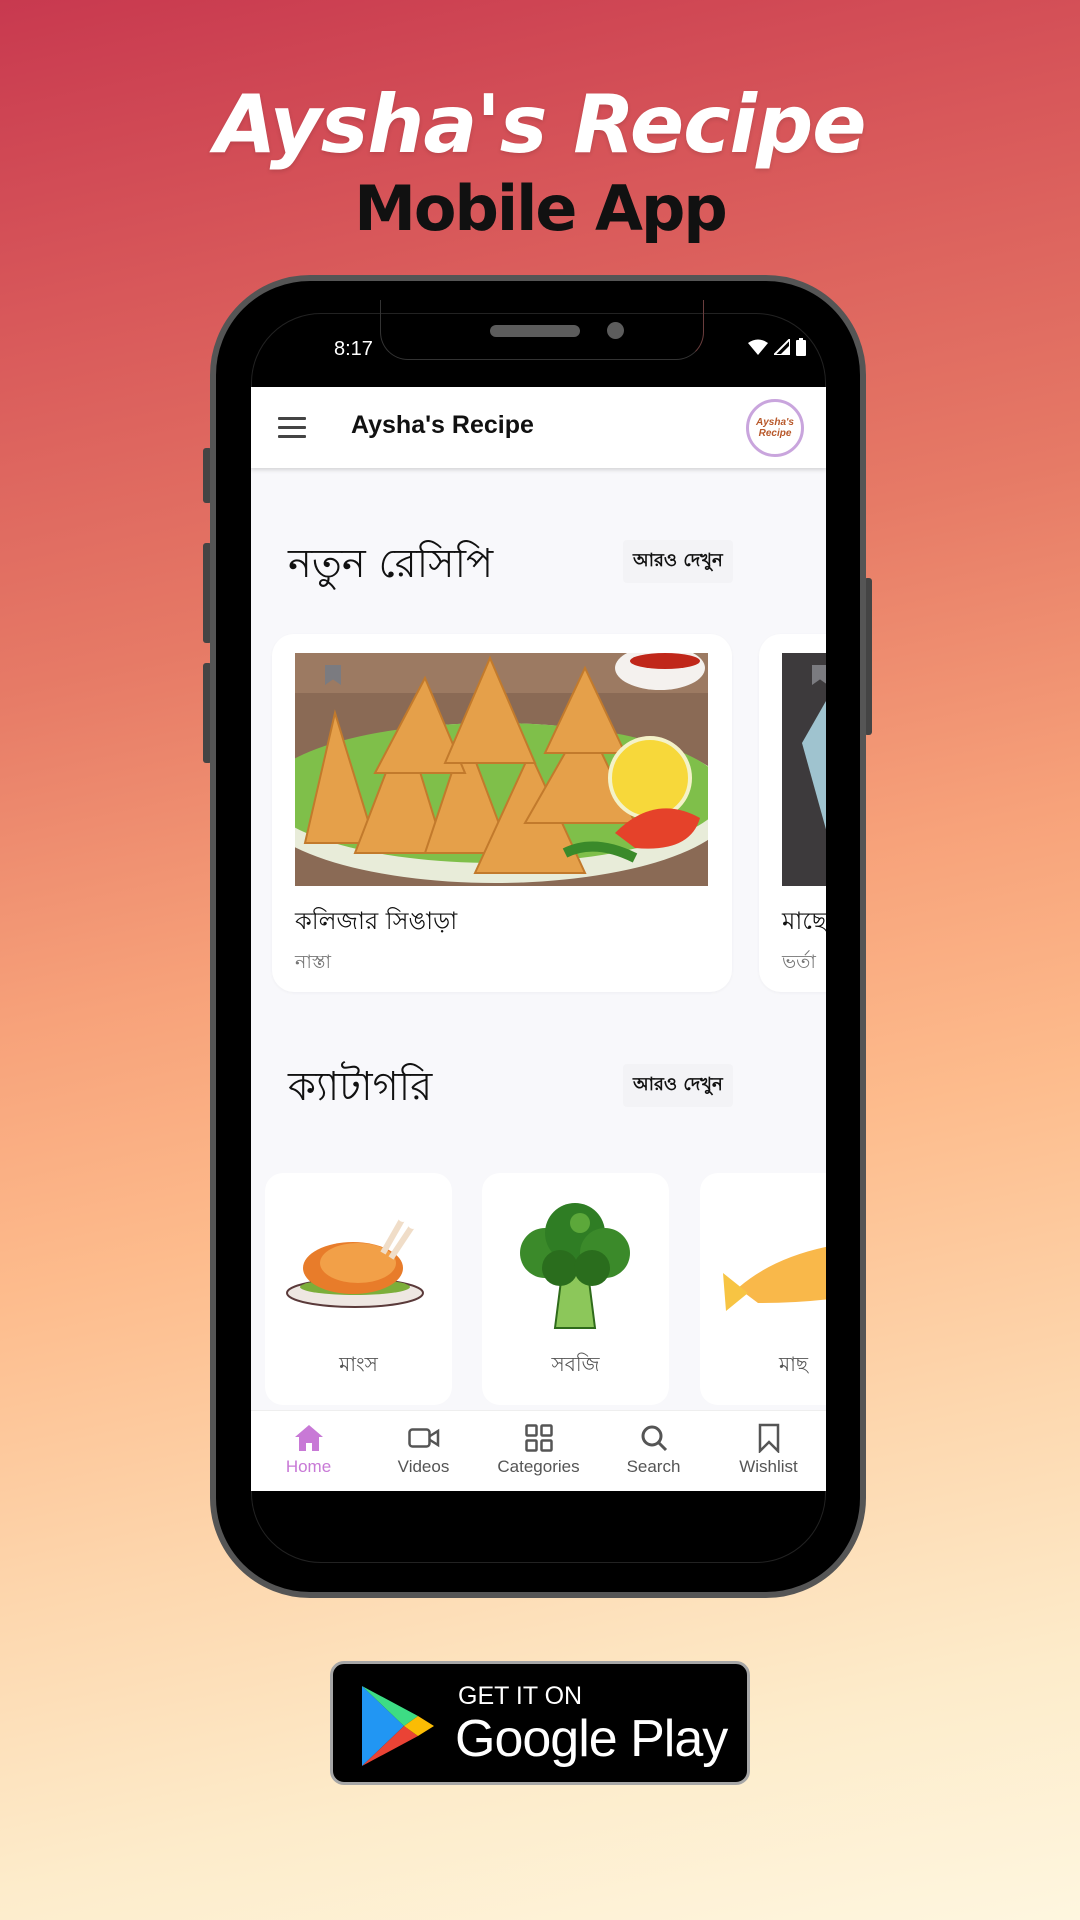 Image resolution: width=1080 pixels, height=1920 pixels. I want to click on signal-icon, so click(782, 347).